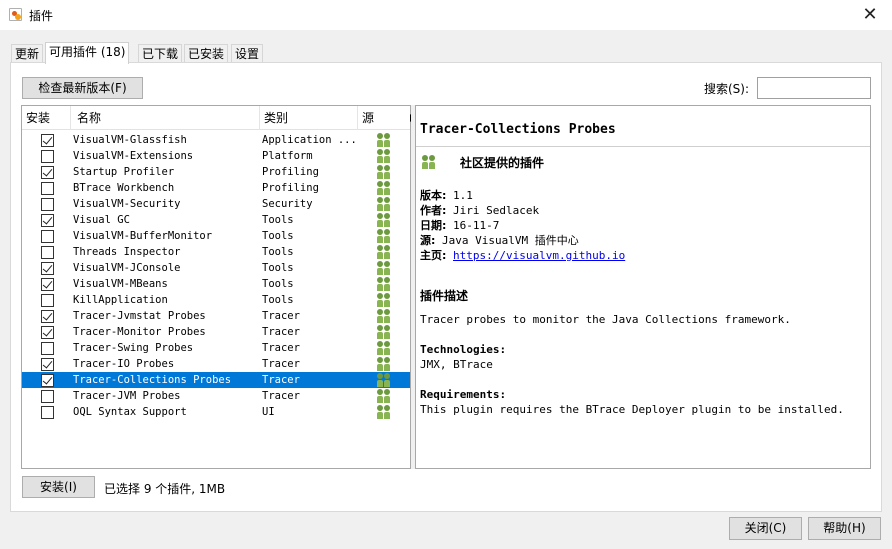 The width and height of the screenshot is (892, 549). Describe the element at coordinates (206, 53) in the screenshot. I see `tab-installed: 已安装` at that location.